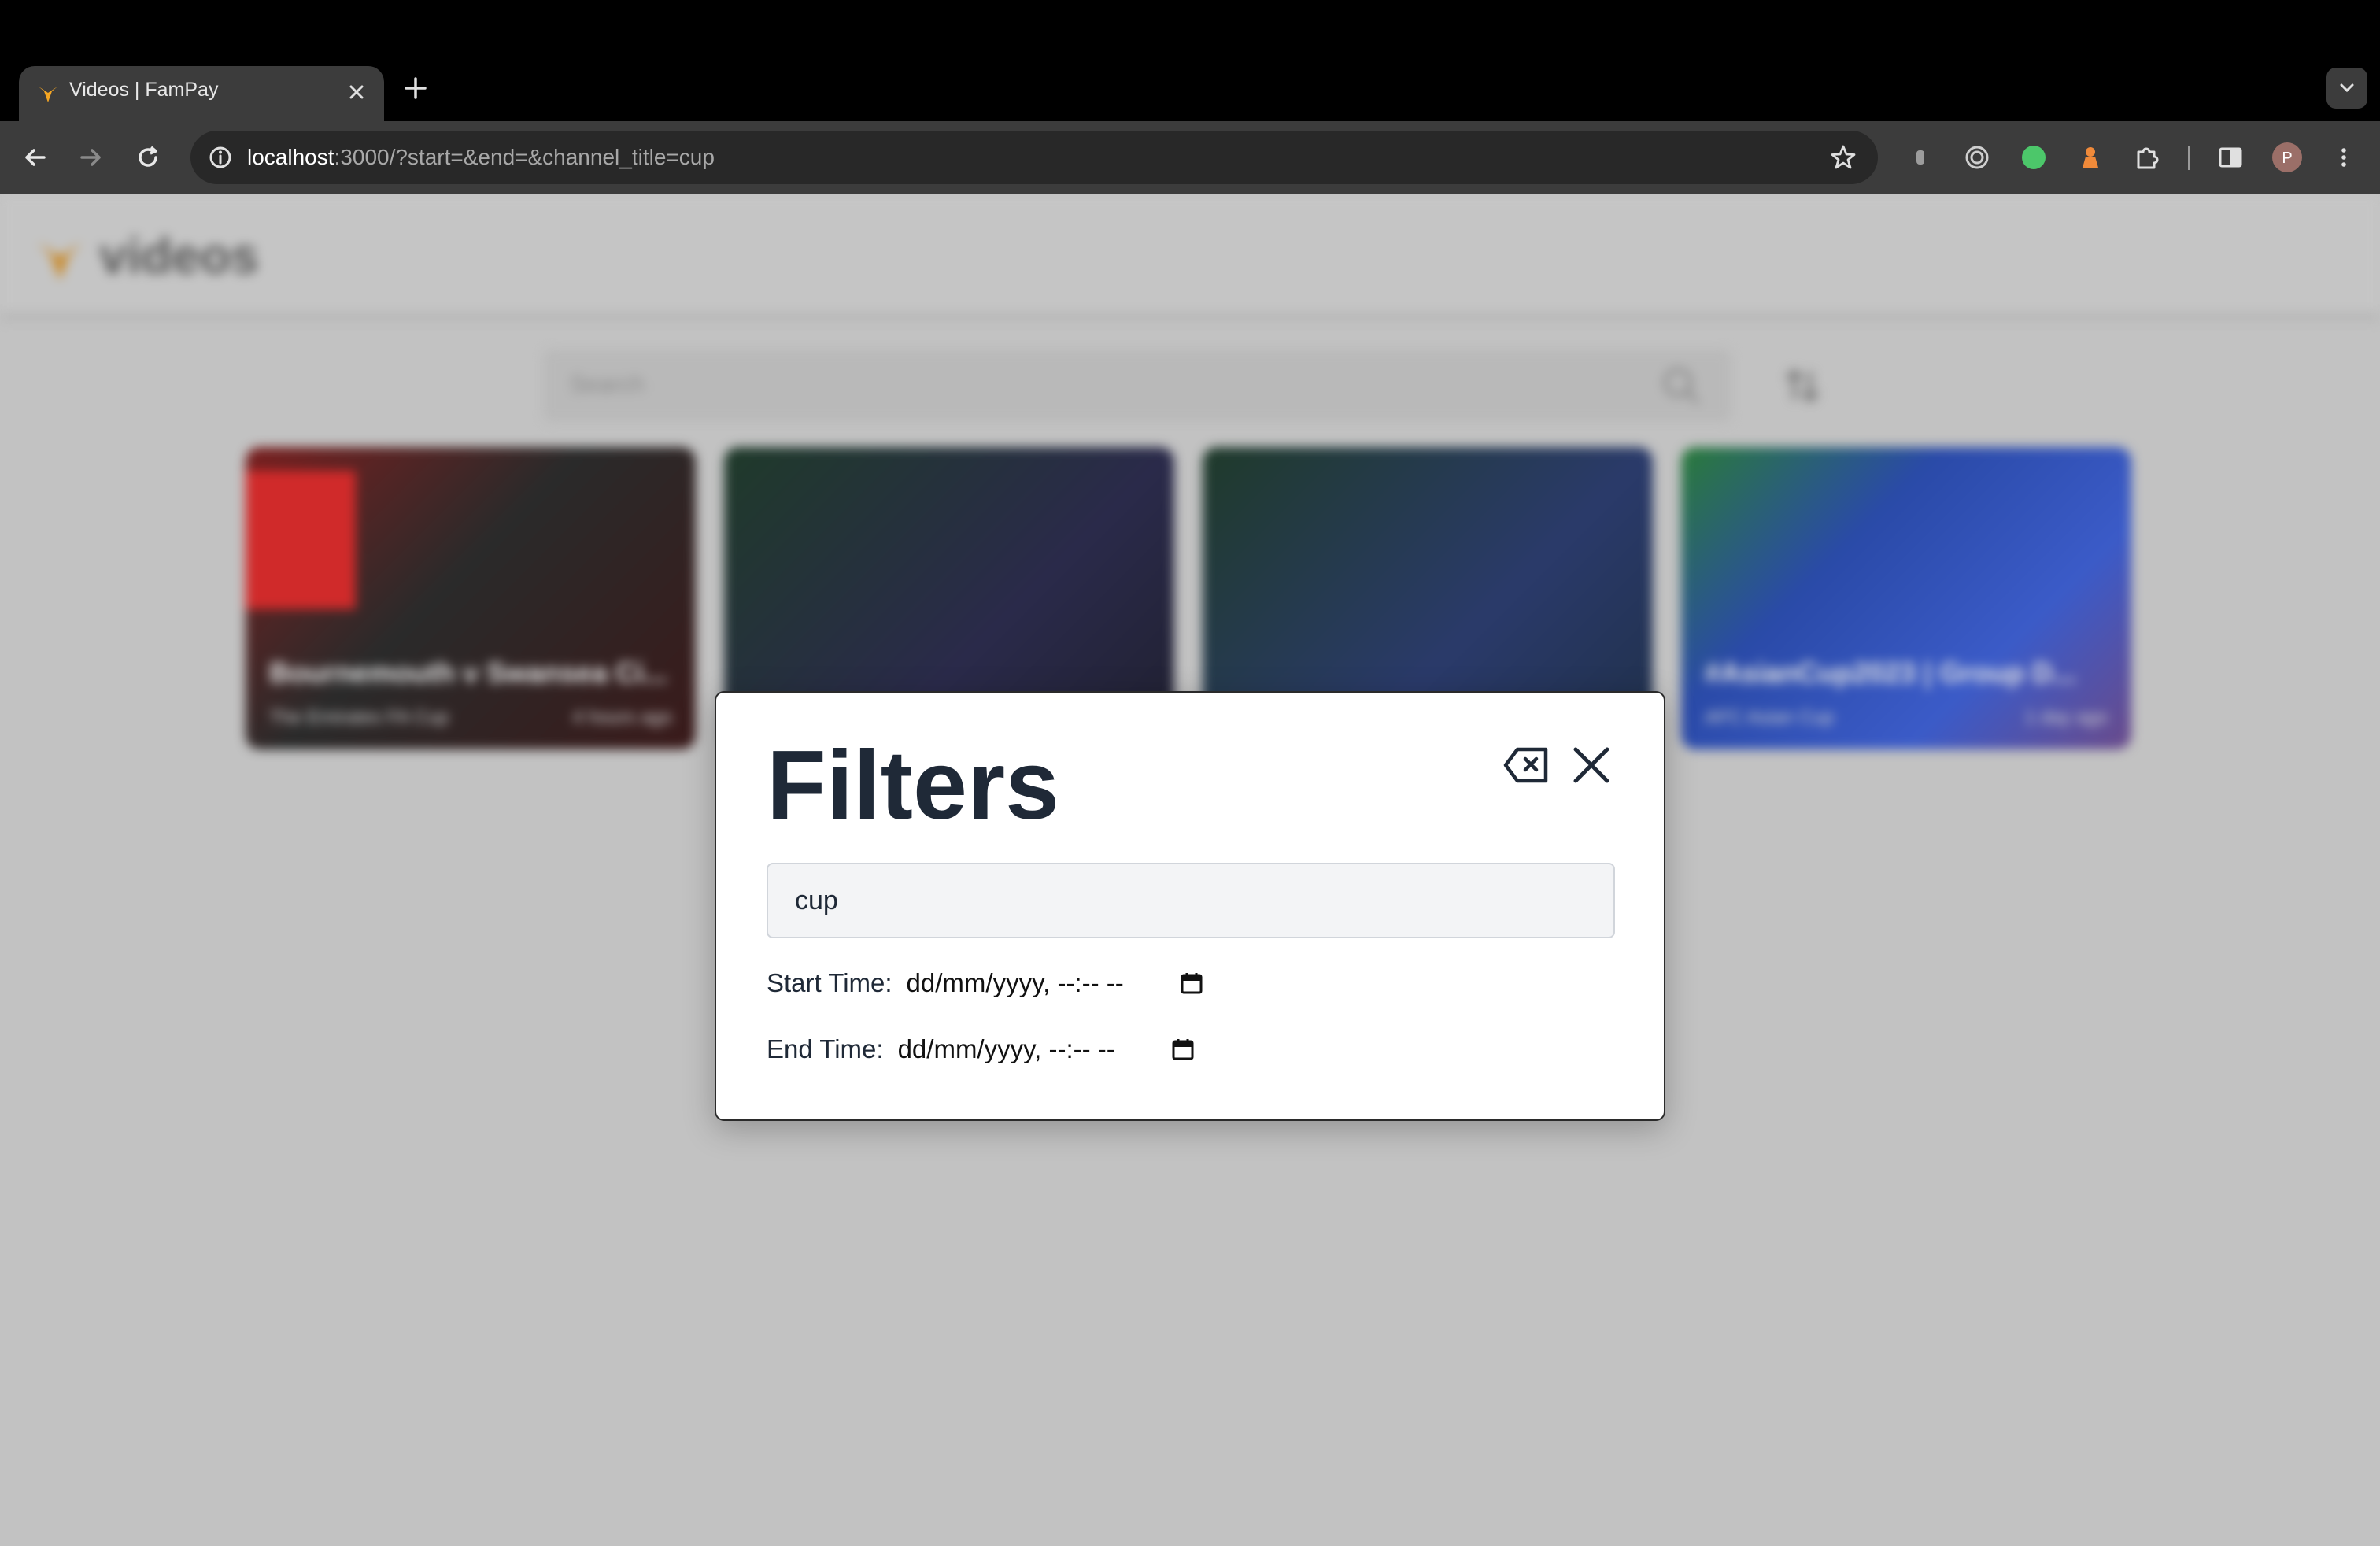 The image size is (2380, 1546). I want to click on url-host: localhost, so click(290, 157).